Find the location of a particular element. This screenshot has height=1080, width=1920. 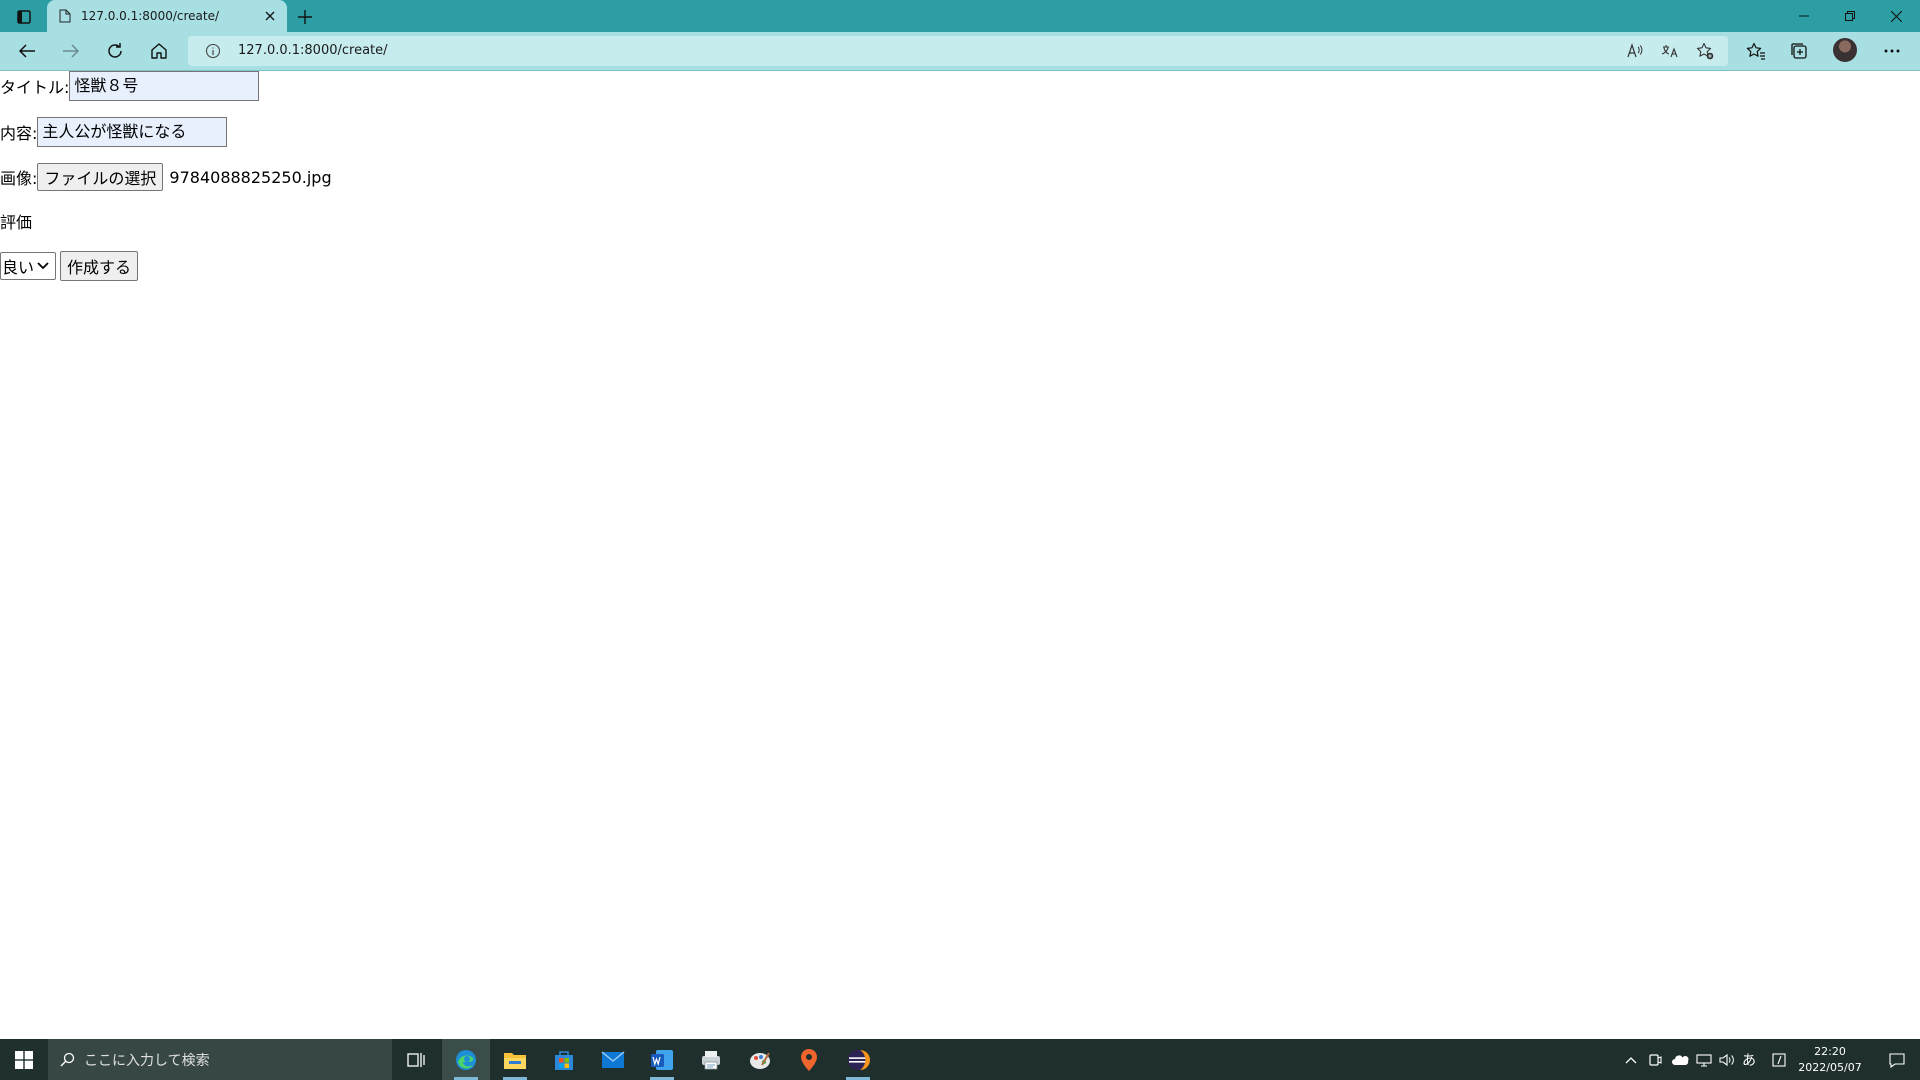

browser-titlebar: 127.0.0.1:8000/create/ is located at coordinates (960, 16).